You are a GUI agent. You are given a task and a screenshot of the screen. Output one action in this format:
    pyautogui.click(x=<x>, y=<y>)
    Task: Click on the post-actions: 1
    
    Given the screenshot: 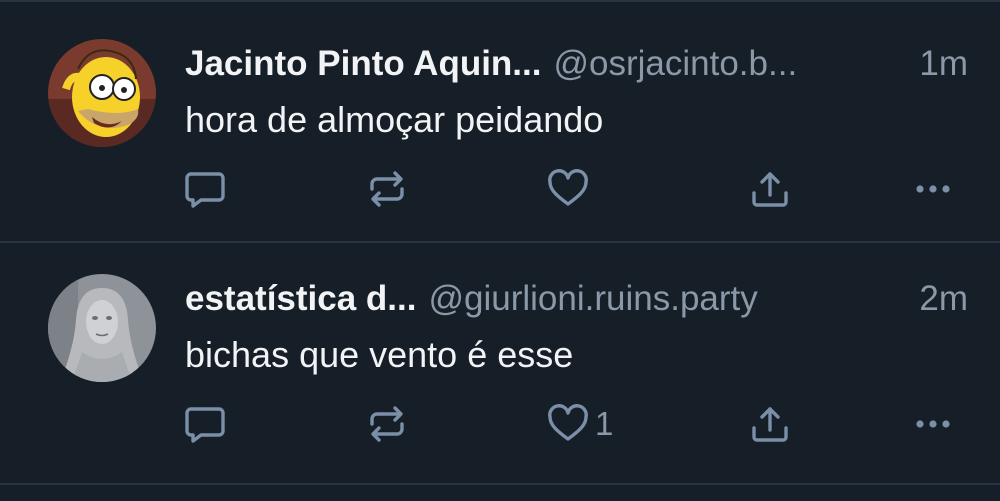 What is the action you would take?
    pyautogui.click(x=500, y=424)
    